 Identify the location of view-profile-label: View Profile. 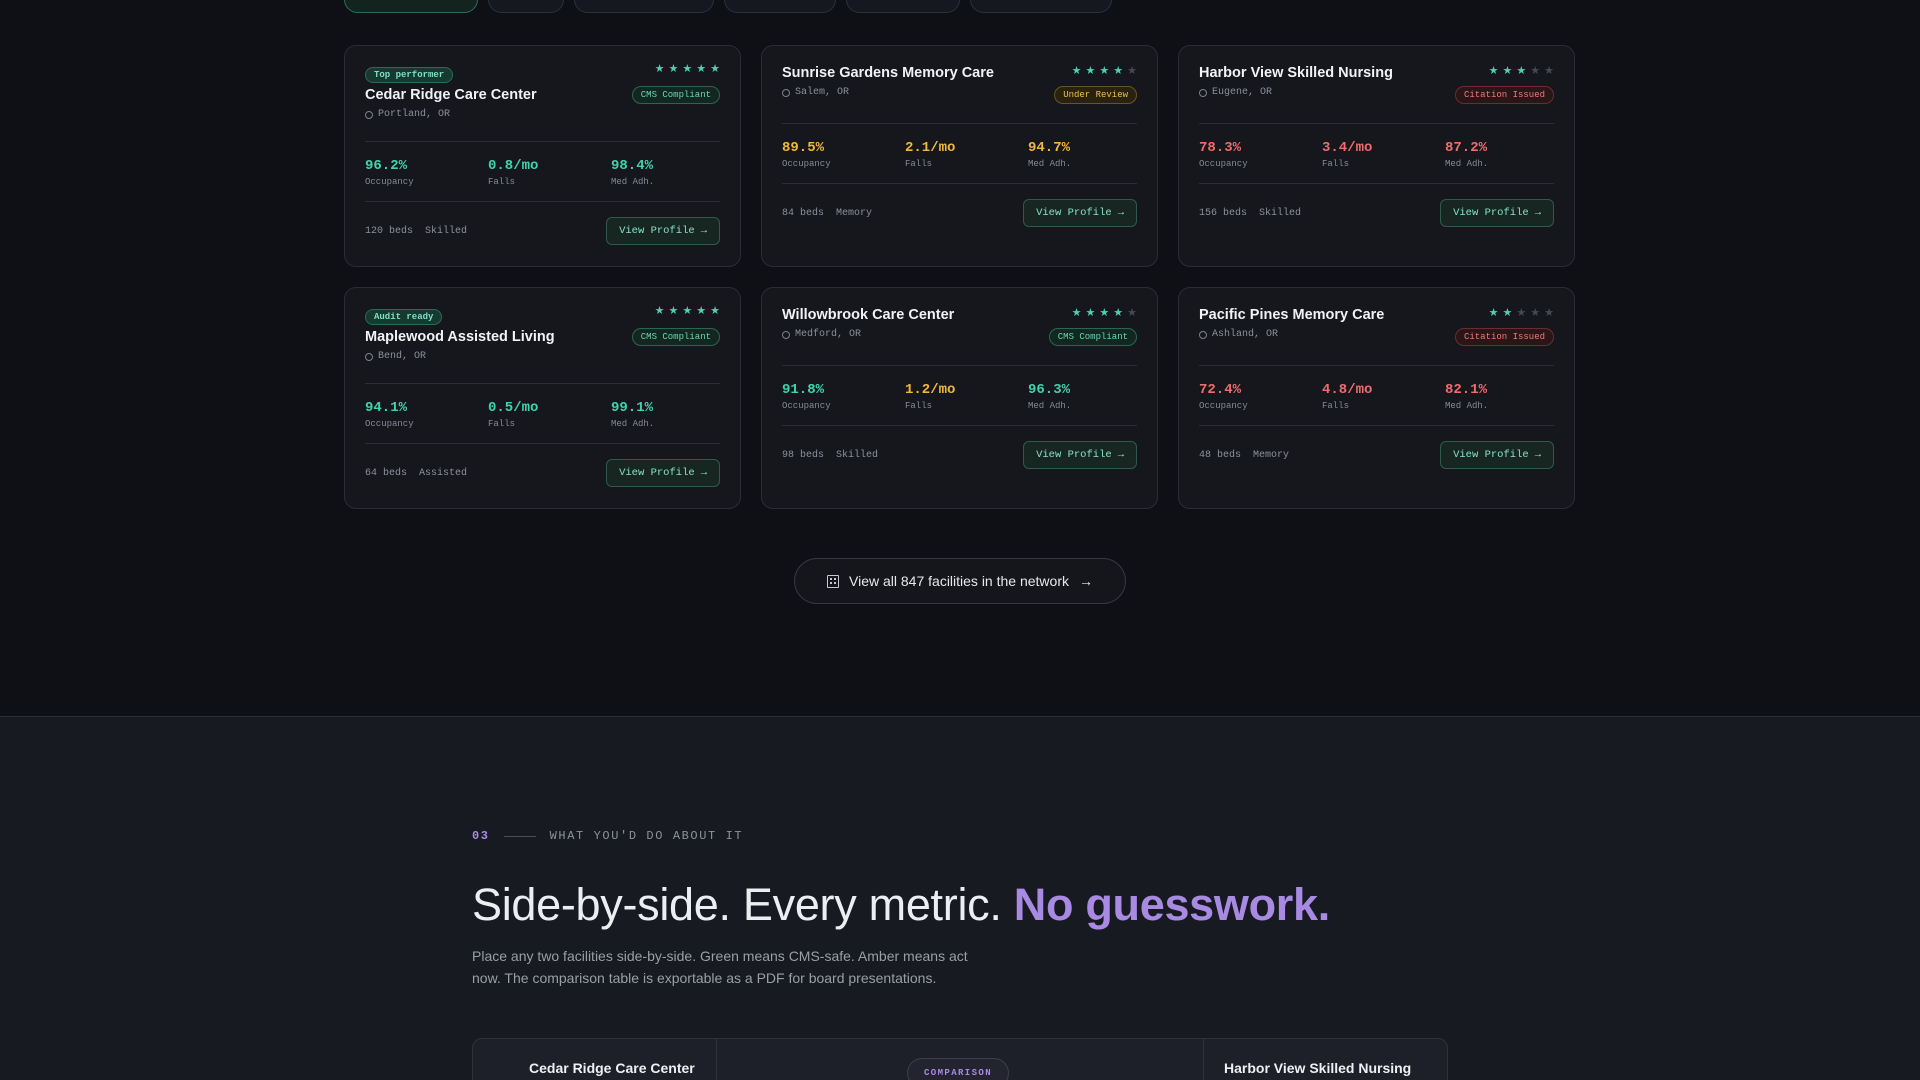
(657, 231).